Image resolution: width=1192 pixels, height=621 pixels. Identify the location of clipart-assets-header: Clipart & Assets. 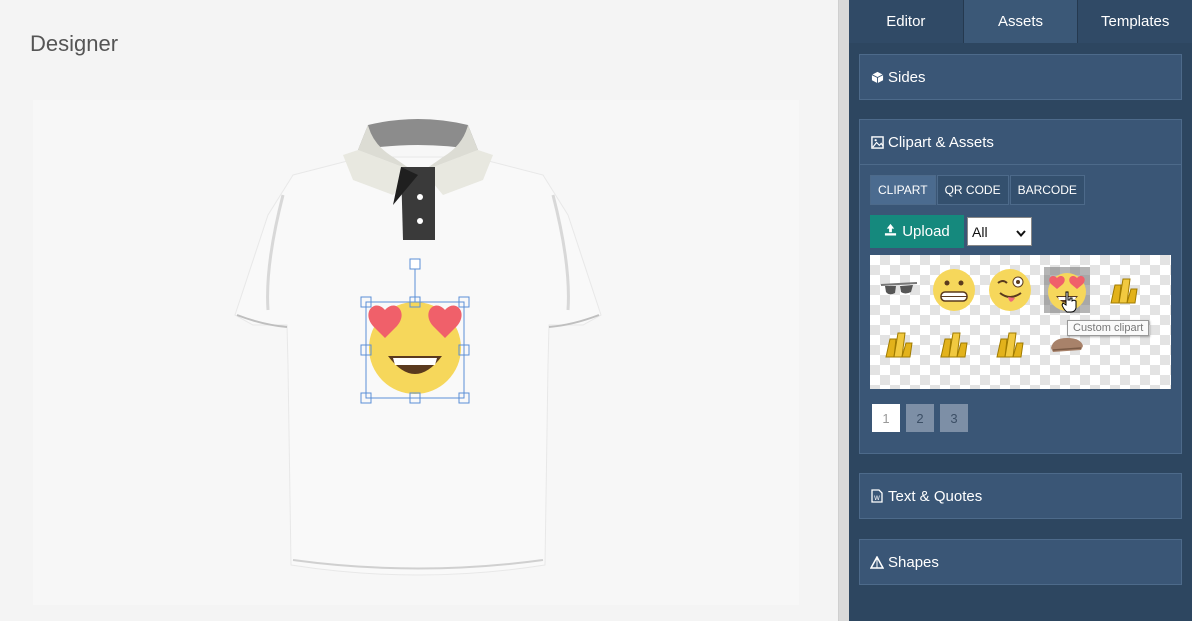
(1020, 142).